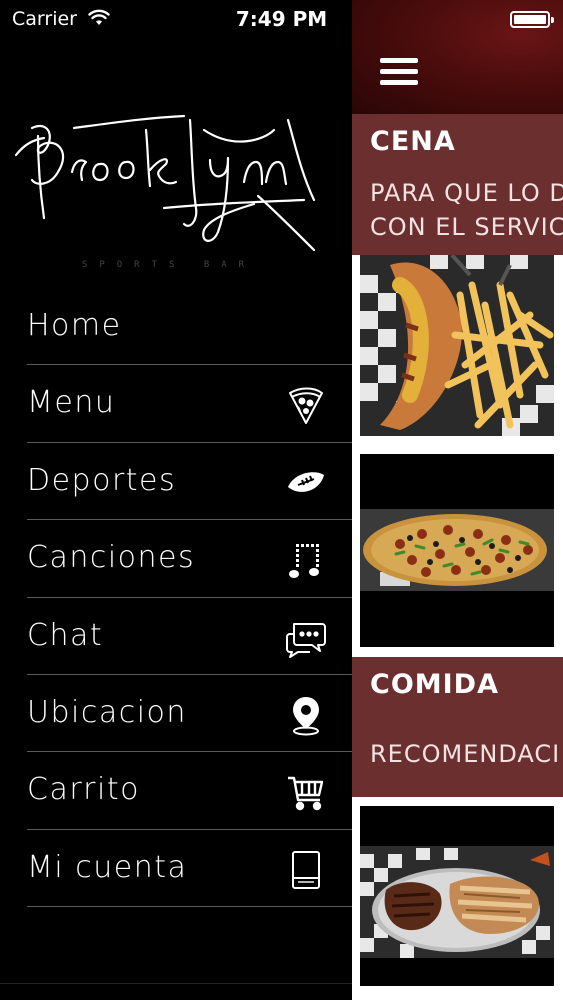 Image resolution: width=563 pixels, height=1000 pixels. What do you see at coordinates (169, 265) in the screenshot?
I see `logo-subtitle: SPORTS BAR` at bounding box center [169, 265].